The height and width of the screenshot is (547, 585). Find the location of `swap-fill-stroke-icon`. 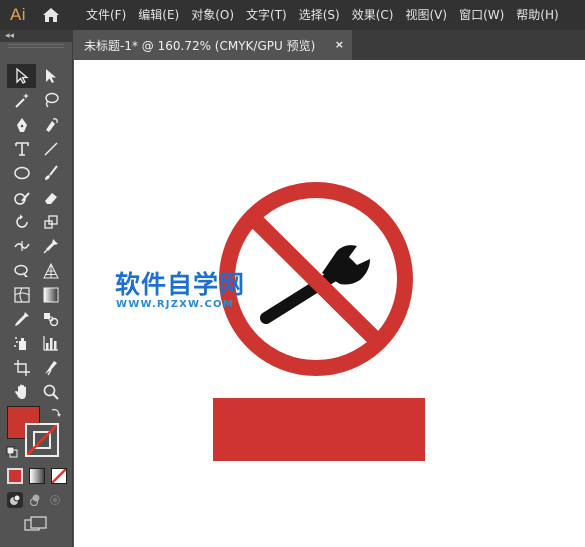

swap-fill-stroke-icon is located at coordinates (56, 412).